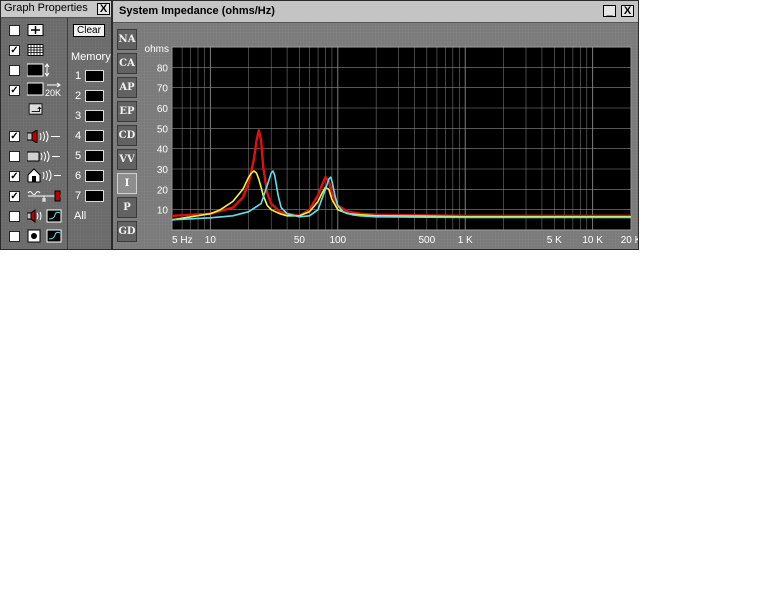 This screenshot has width=768, height=614. I want to click on driver-checkbox: ✓, so click(14, 136).